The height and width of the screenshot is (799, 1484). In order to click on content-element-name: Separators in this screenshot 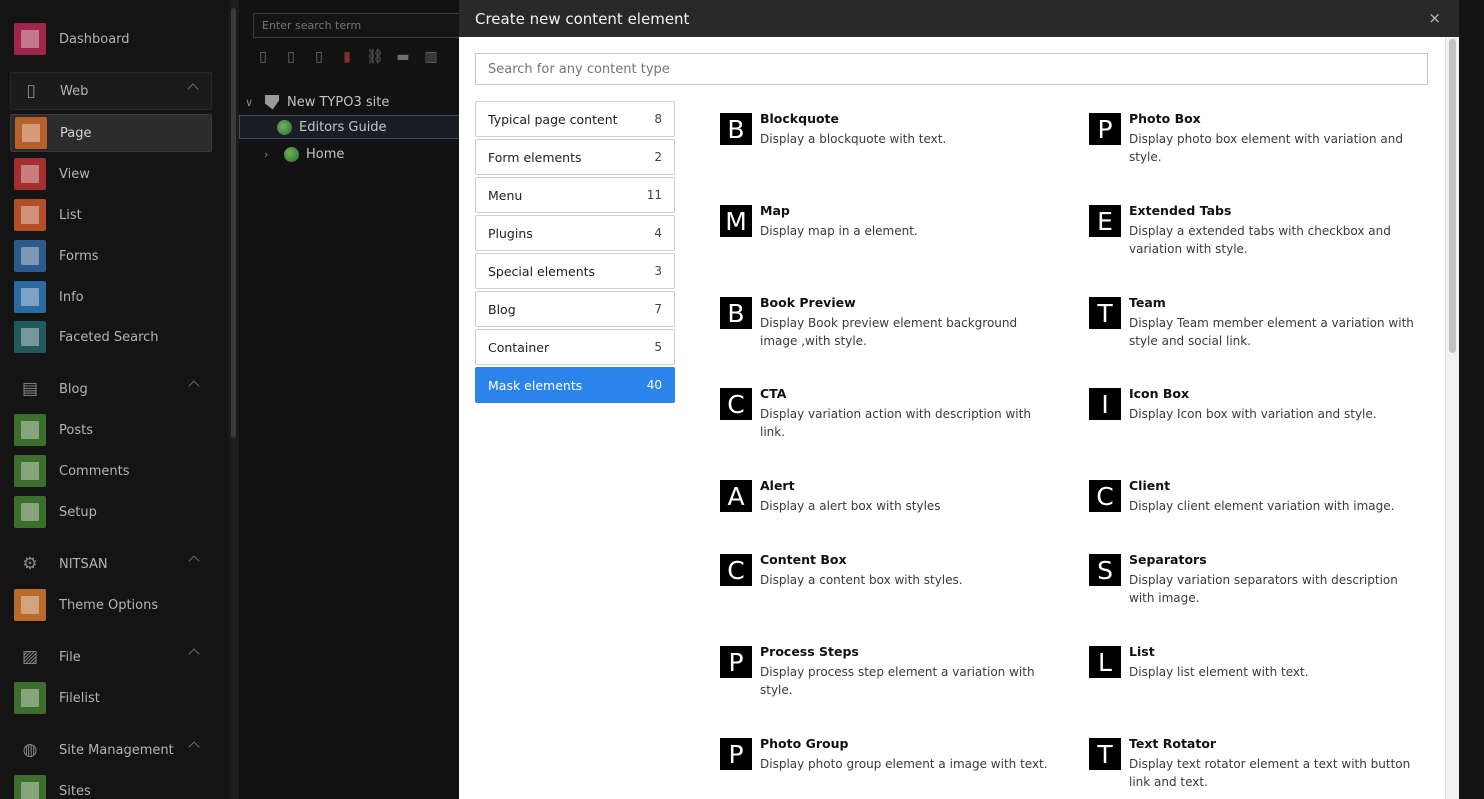, I will do `click(1168, 559)`.